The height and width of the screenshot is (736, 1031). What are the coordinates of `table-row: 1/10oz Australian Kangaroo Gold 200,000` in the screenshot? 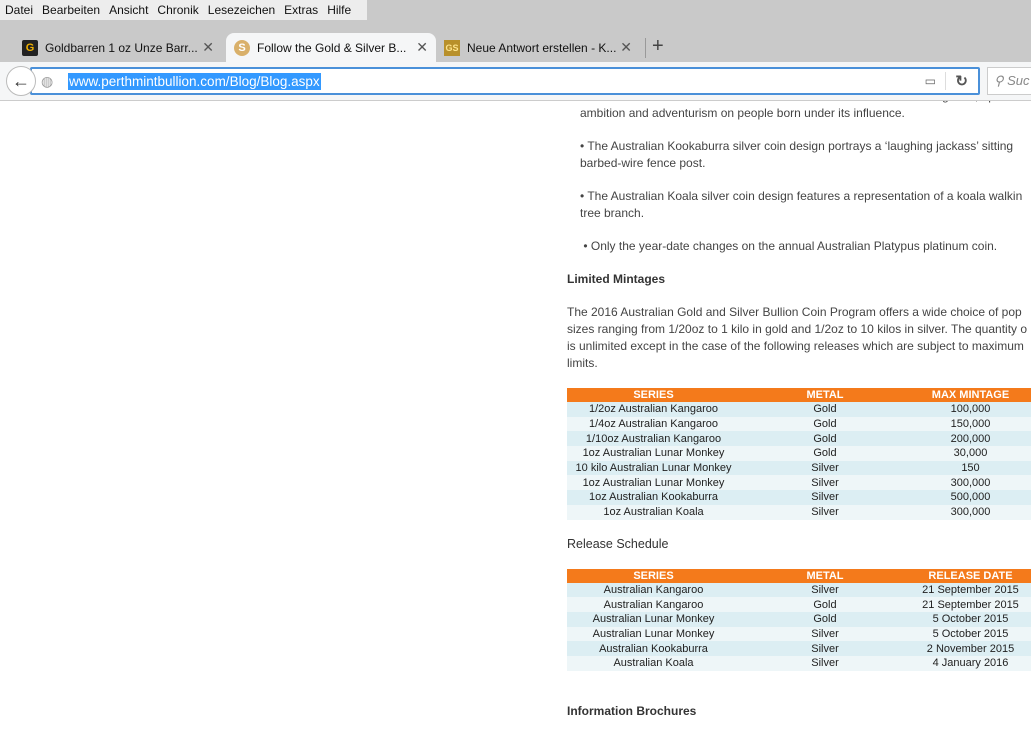 It's located at (799, 439).